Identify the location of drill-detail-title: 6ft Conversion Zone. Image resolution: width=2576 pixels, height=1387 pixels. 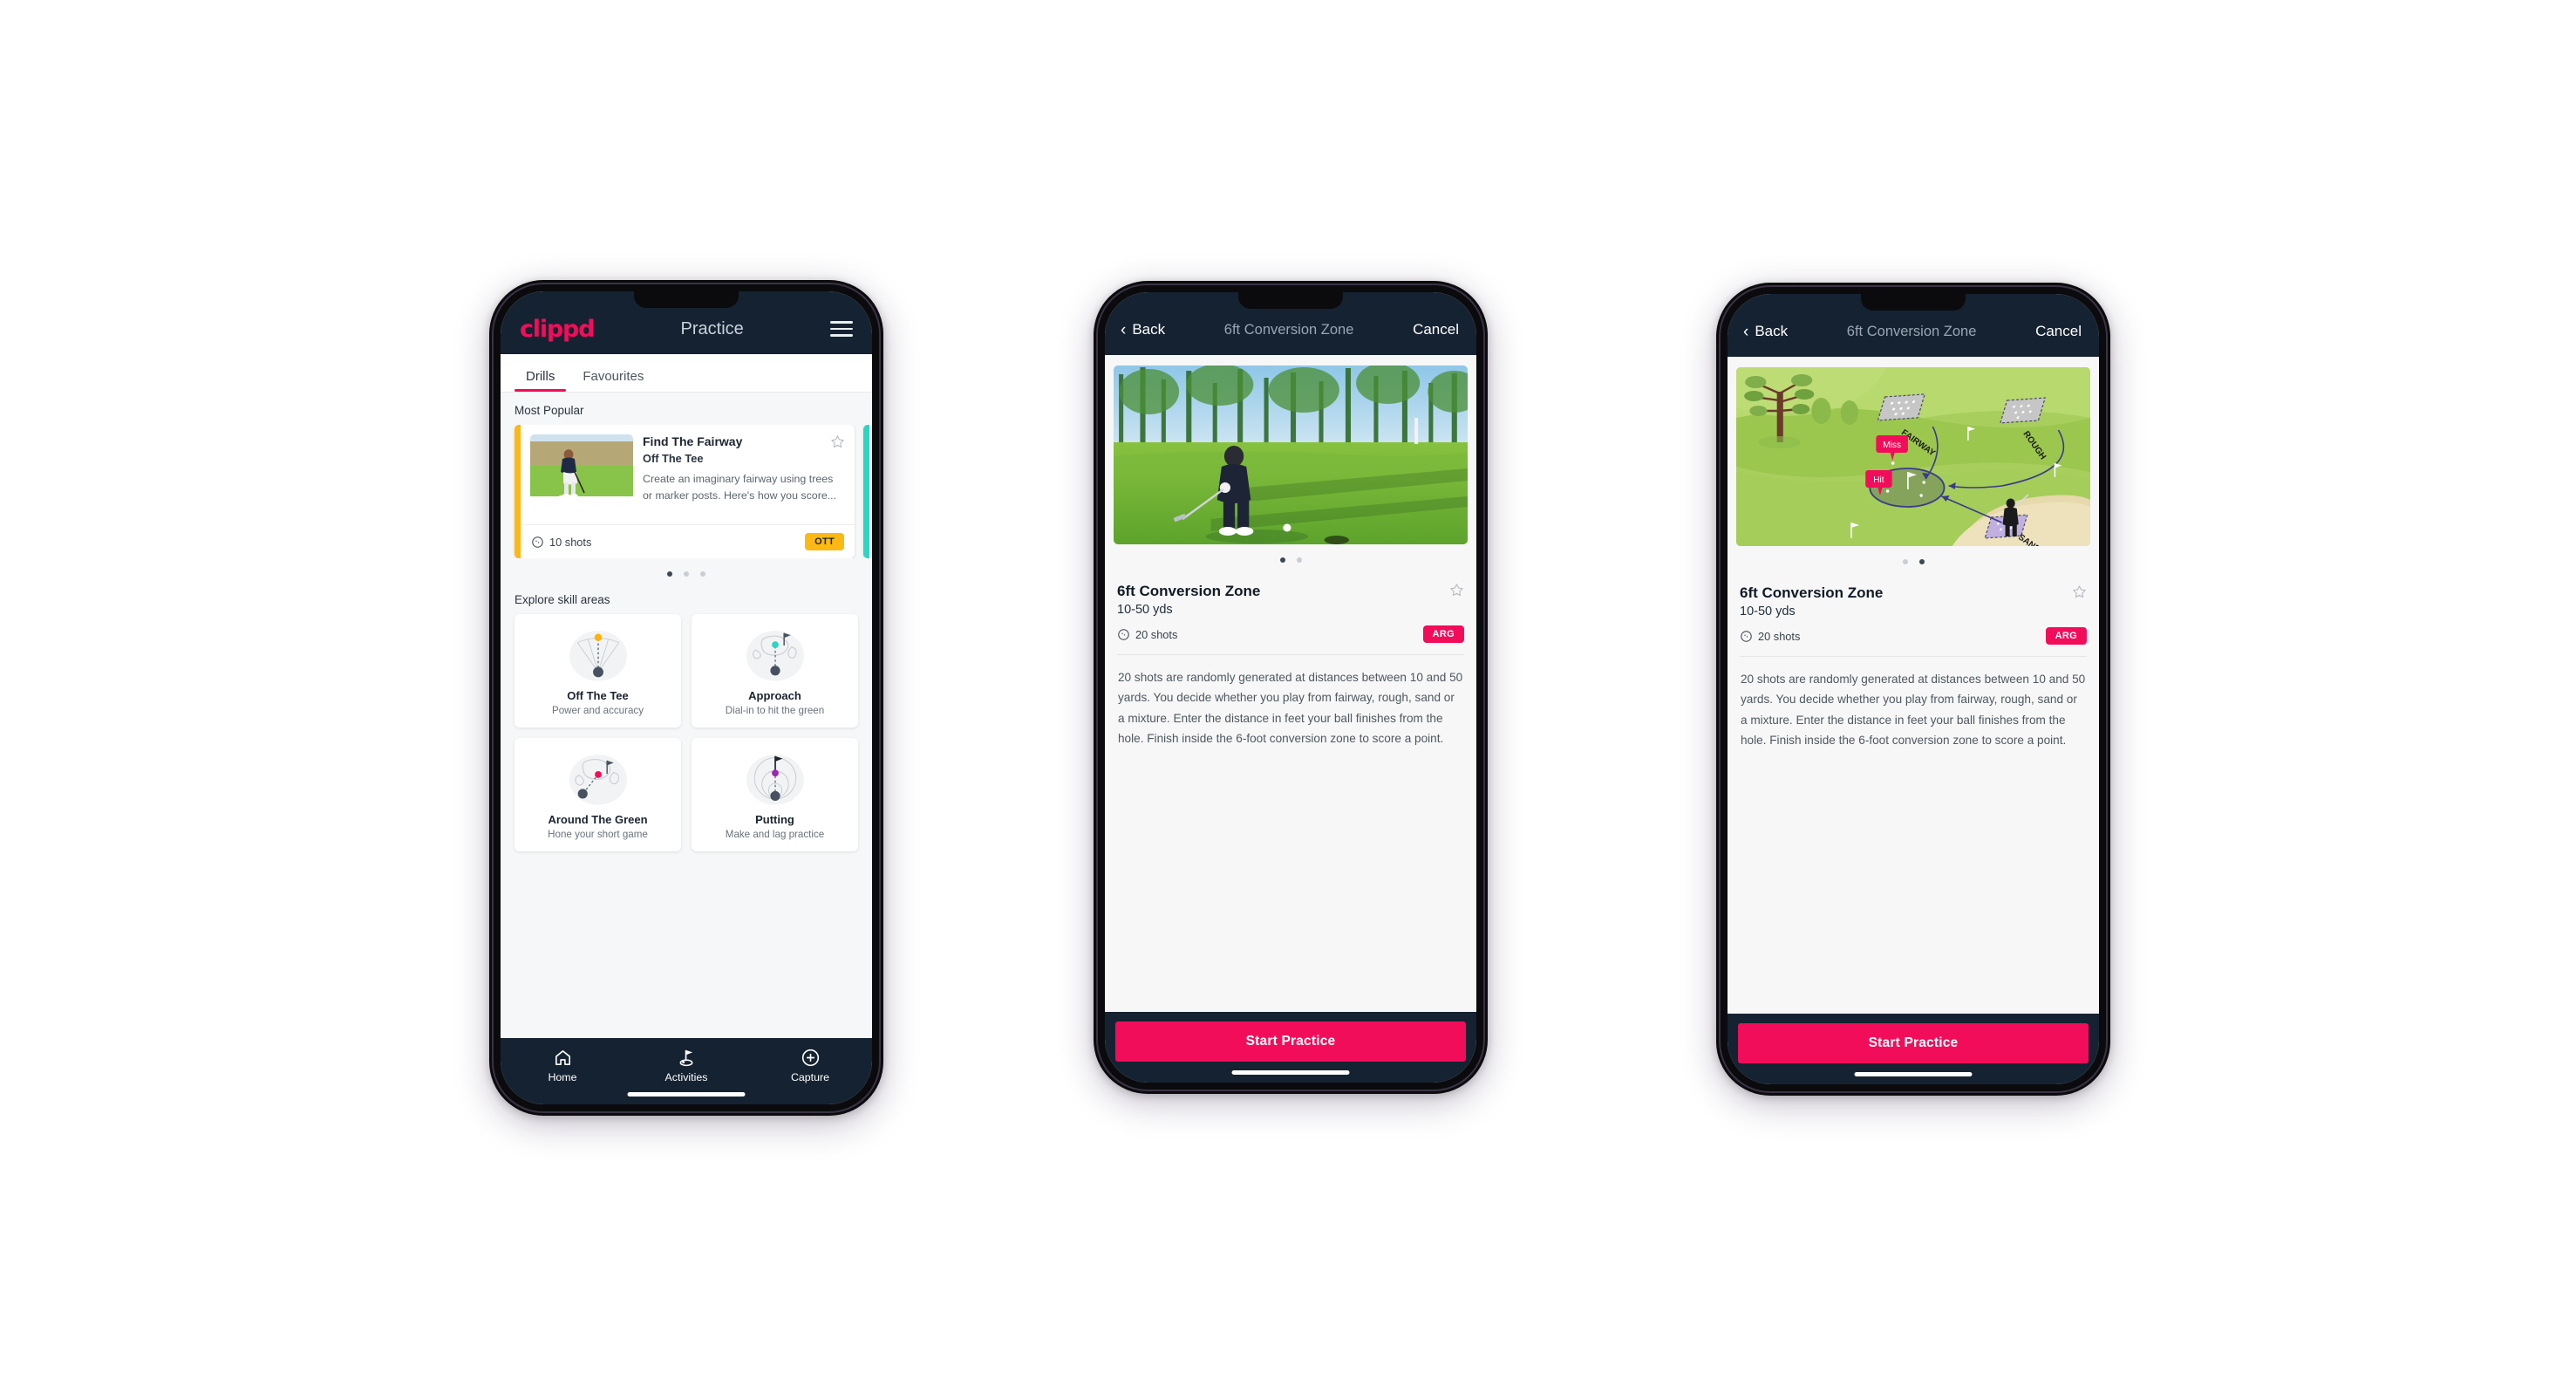
(1189, 591).